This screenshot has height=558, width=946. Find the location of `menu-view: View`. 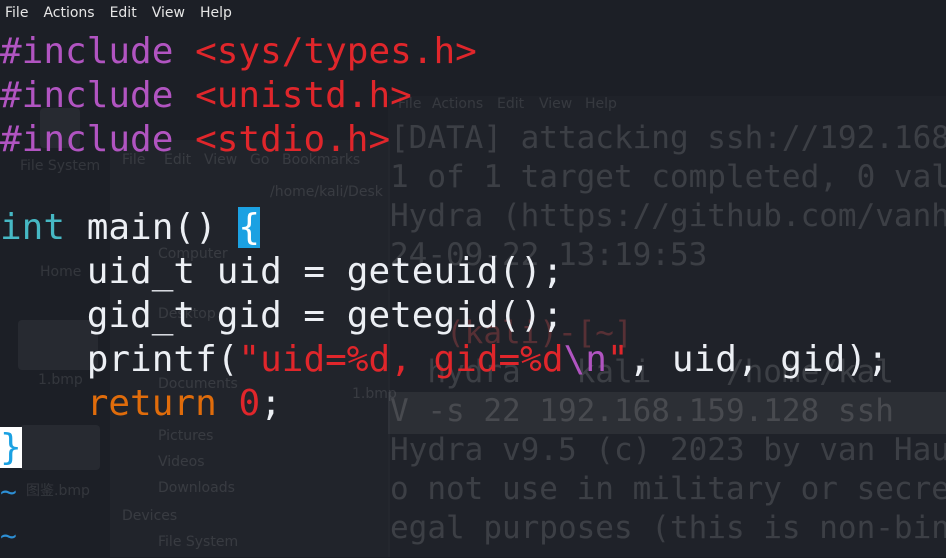

menu-view: View is located at coordinates (168, 13).